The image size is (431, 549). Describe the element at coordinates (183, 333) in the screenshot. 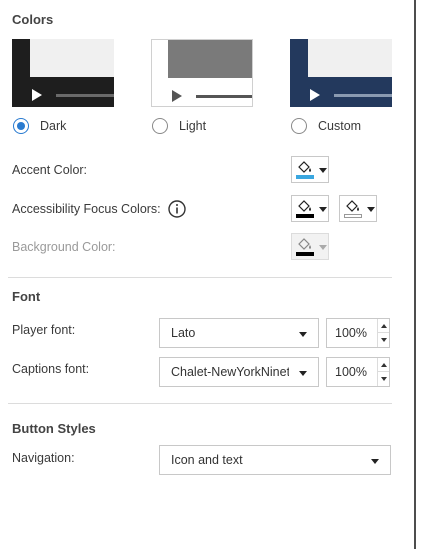

I see `player-font-value: Lato` at that location.